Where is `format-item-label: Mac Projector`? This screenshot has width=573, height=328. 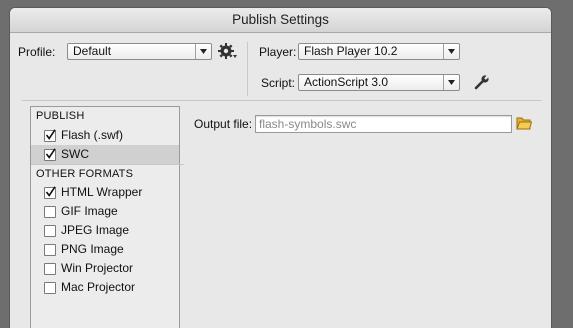
format-item-label: Mac Projector is located at coordinates (98, 287).